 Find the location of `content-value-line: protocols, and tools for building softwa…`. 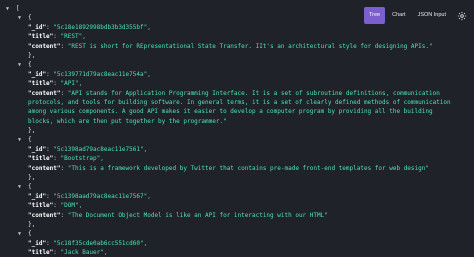

content-value-line: protocols, and tools for building softwa… is located at coordinates (239, 102).